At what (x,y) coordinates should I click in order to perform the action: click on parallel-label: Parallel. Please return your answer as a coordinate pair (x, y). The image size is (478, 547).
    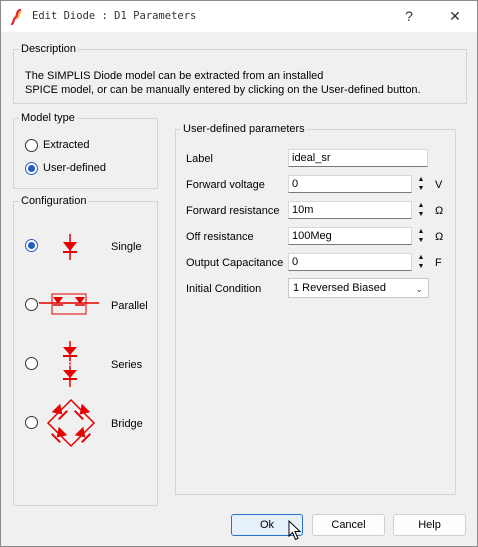
    Looking at the image, I should click on (129, 306).